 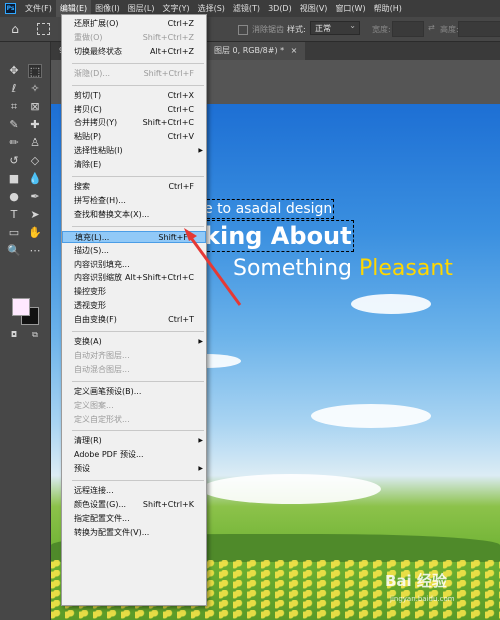 What do you see at coordinates (190, 234) in the screenshot?
I see `annotation-arrow-head` at bounding box center [190, 234].